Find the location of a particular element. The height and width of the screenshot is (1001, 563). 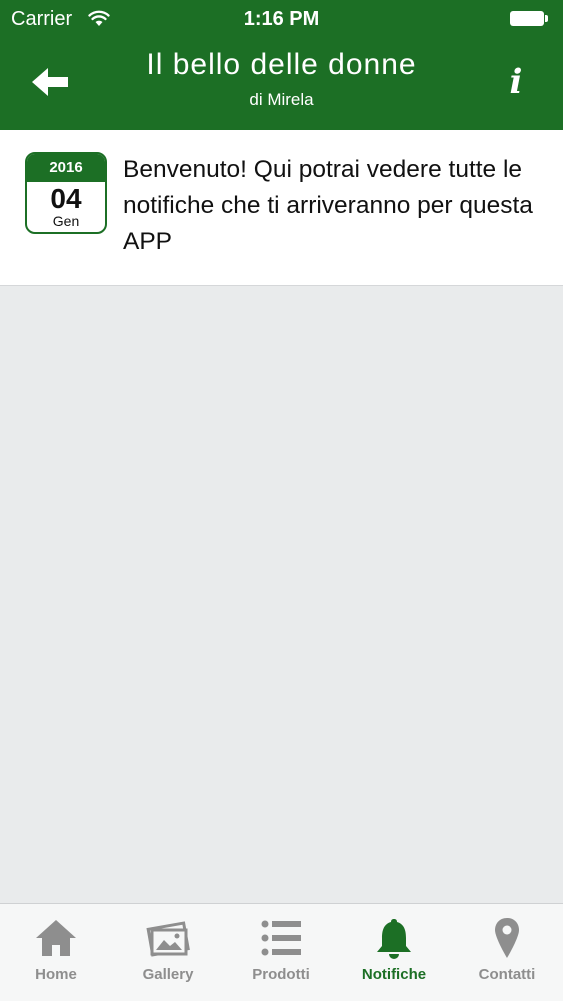

date-year: 2016 is located at coordinates (66, 168).